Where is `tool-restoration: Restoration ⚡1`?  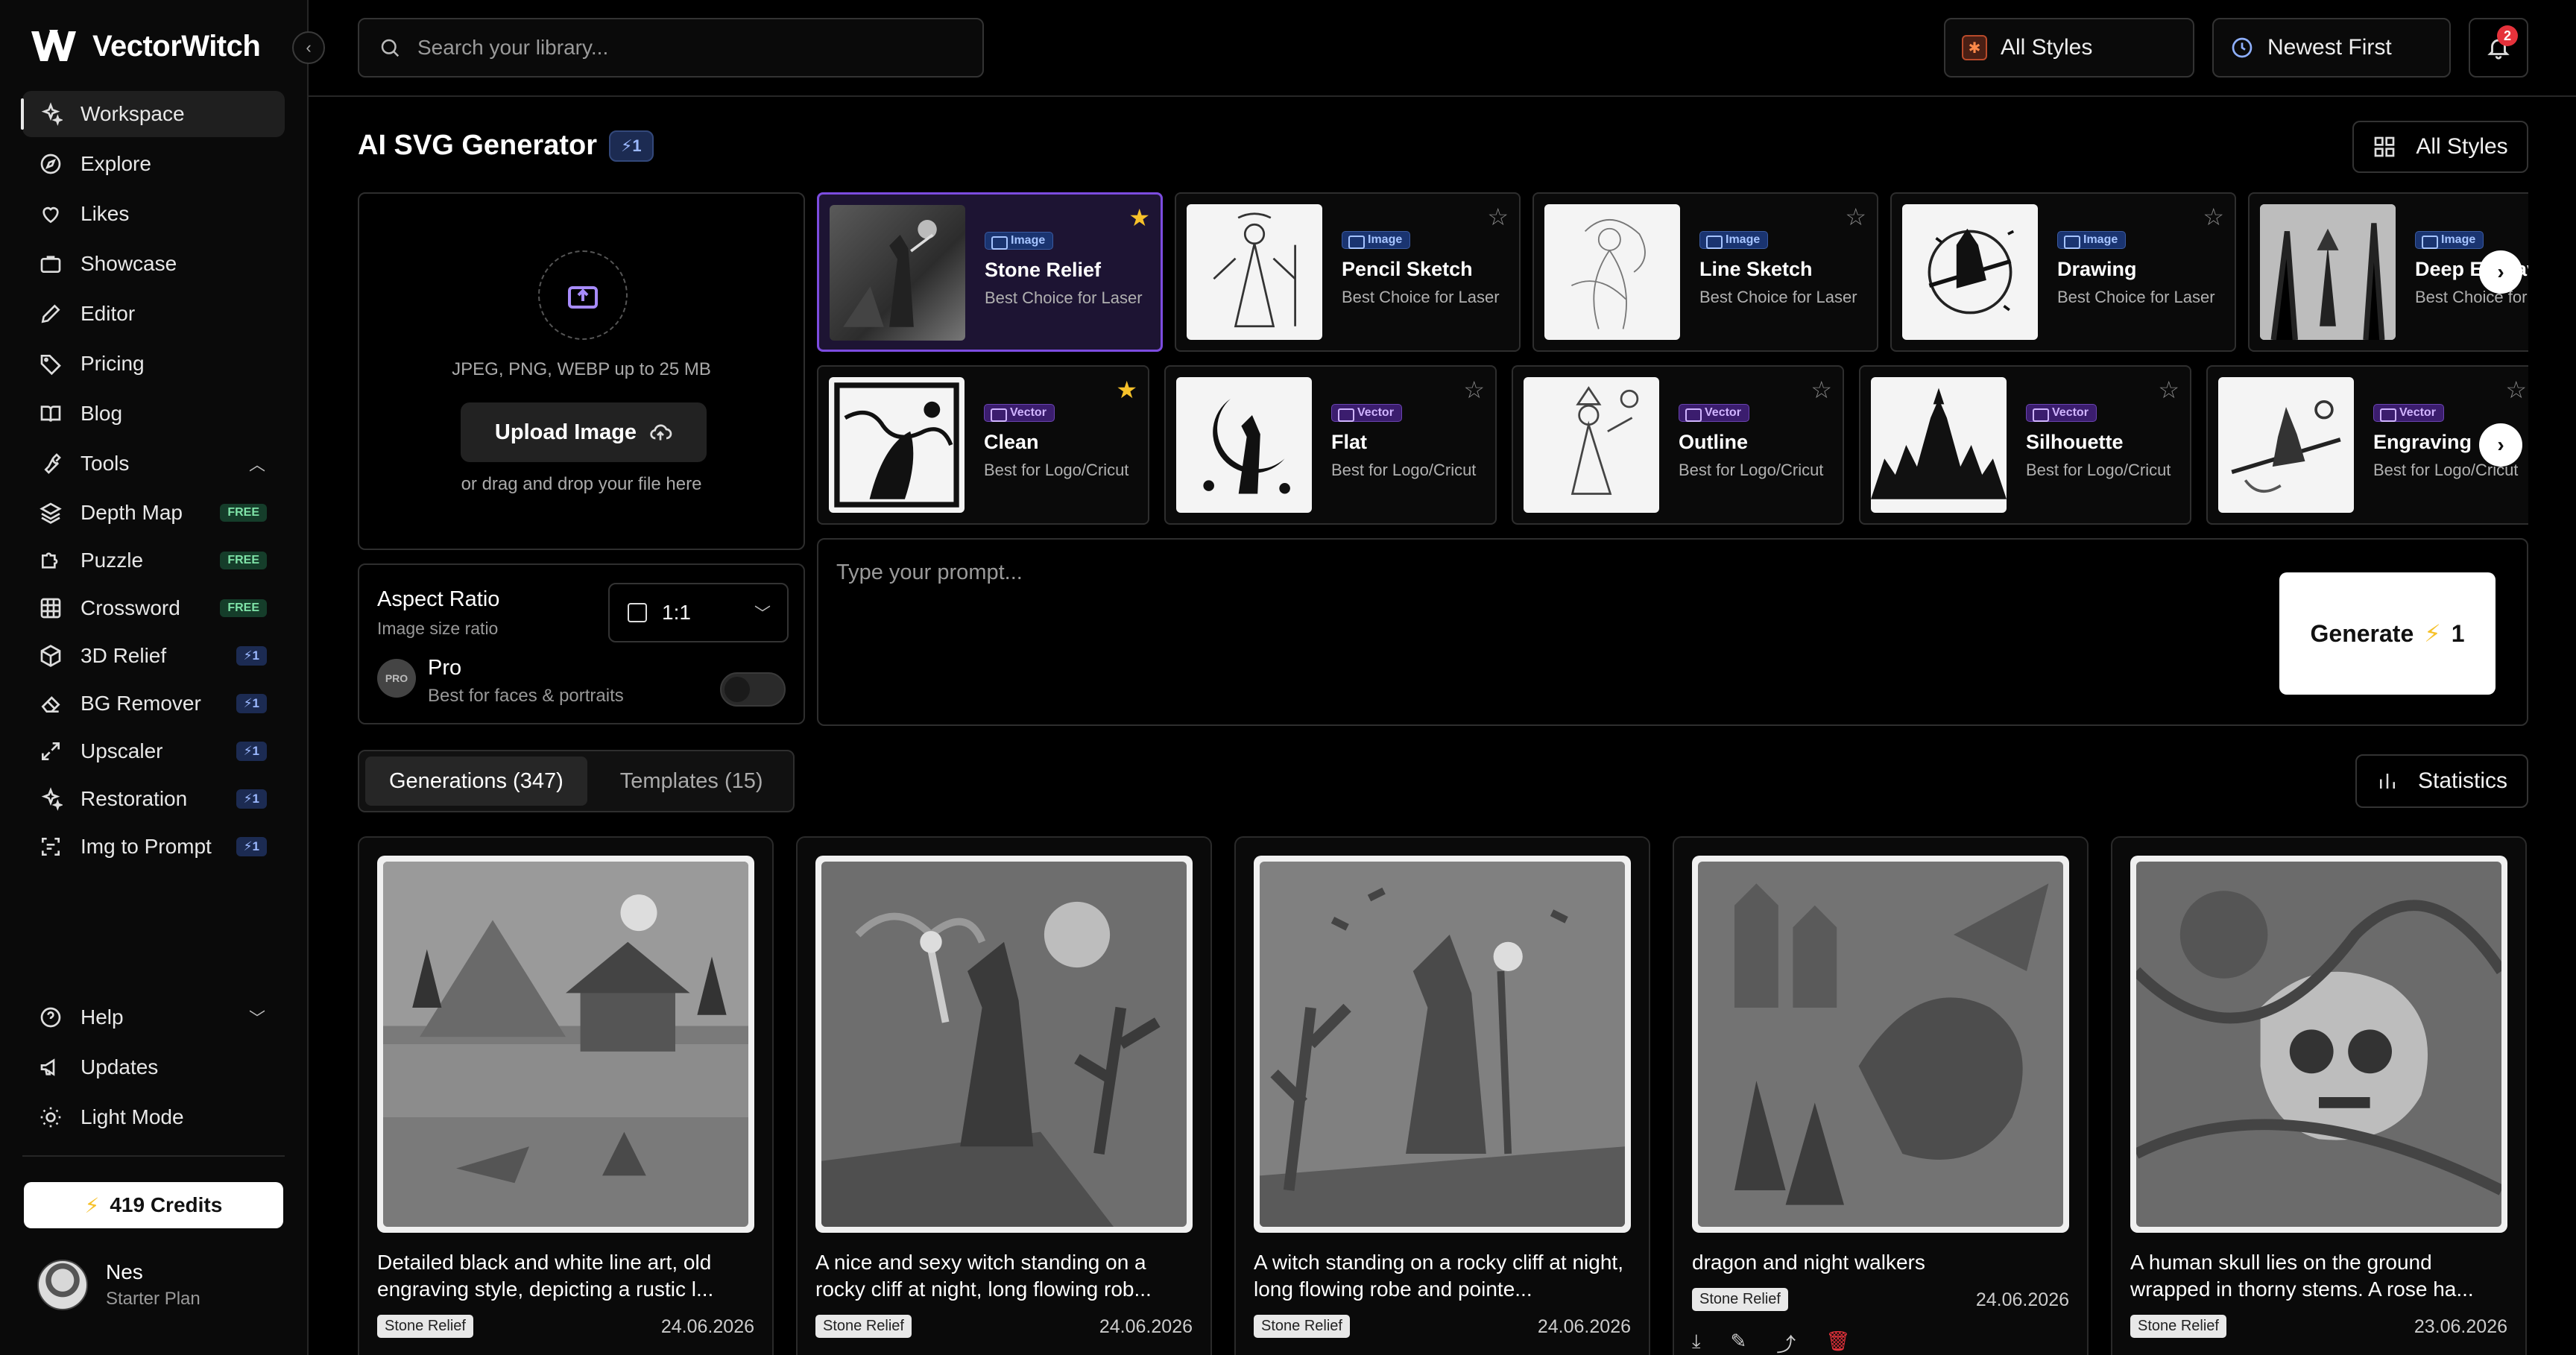 tool-restoration: Restoration ⚡1 is located at coordinates (153, 799).